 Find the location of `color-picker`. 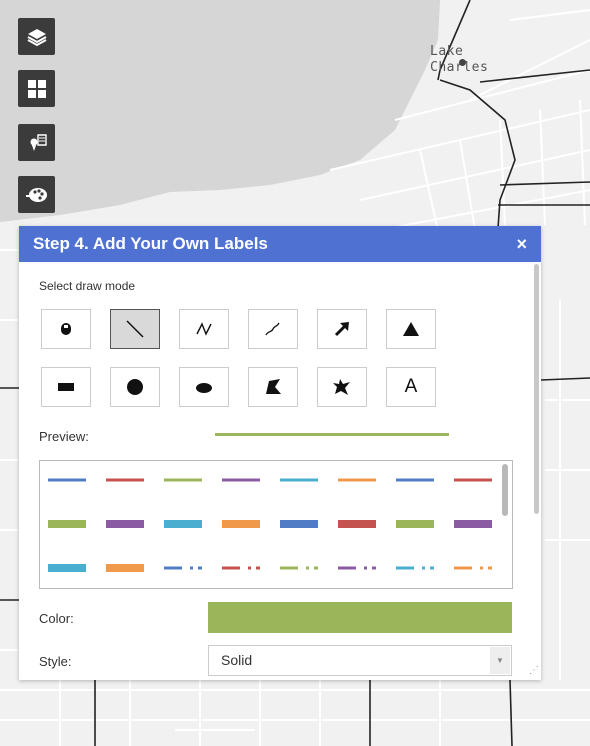

color-picker is located at coordinates (360, 617).